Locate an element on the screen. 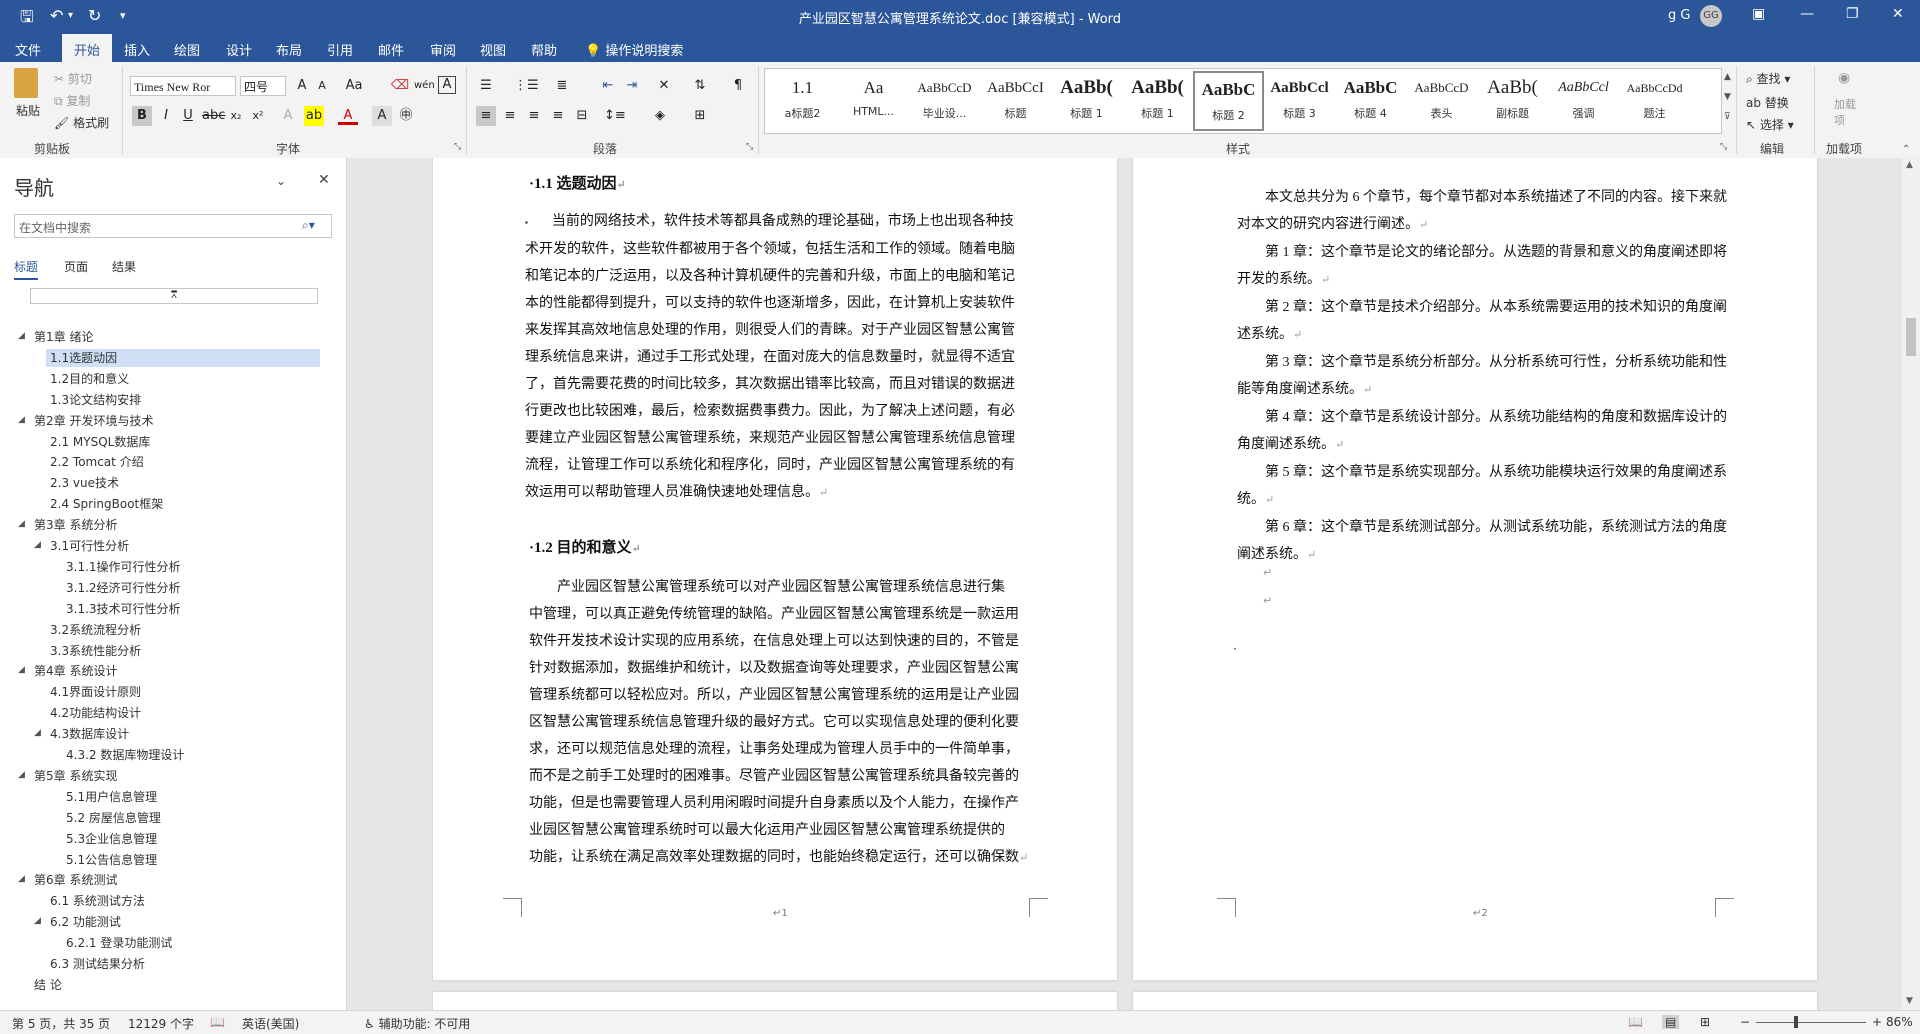  nav-heading-item: 第4章 系统设计 is located at coordinates (75, 671).